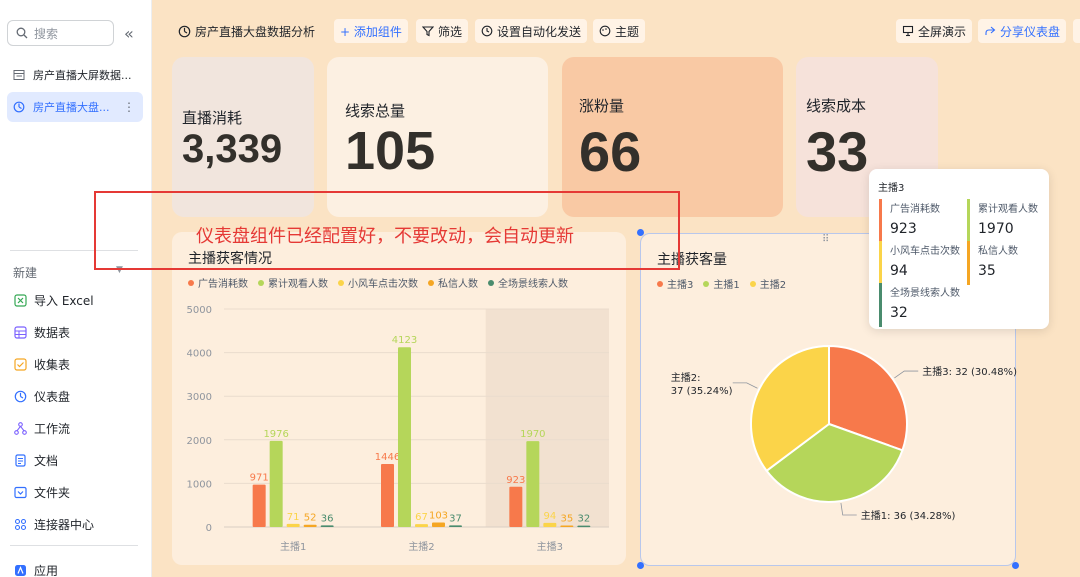  I want to click on nav-dashboard: 仪表盘, so click(41, 396).